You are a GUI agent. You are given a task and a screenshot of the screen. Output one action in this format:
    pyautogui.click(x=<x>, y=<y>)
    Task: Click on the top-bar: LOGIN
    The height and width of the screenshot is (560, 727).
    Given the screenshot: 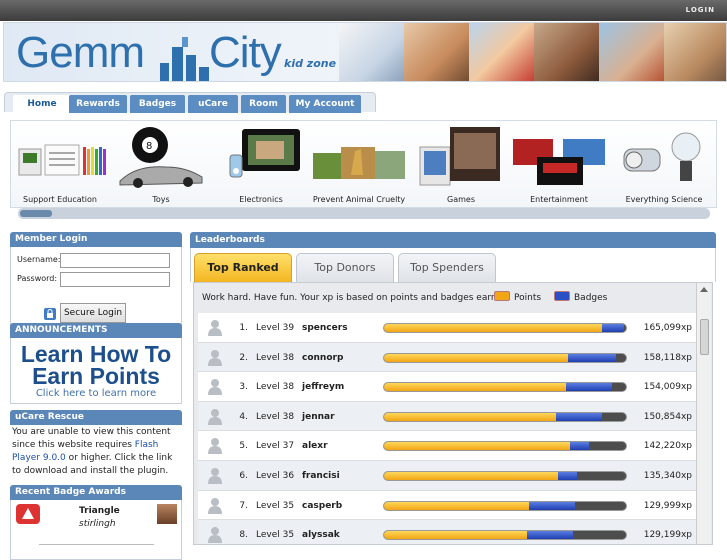 What is the action you would take?
    pyautogui.click(x=363, y=10)
    